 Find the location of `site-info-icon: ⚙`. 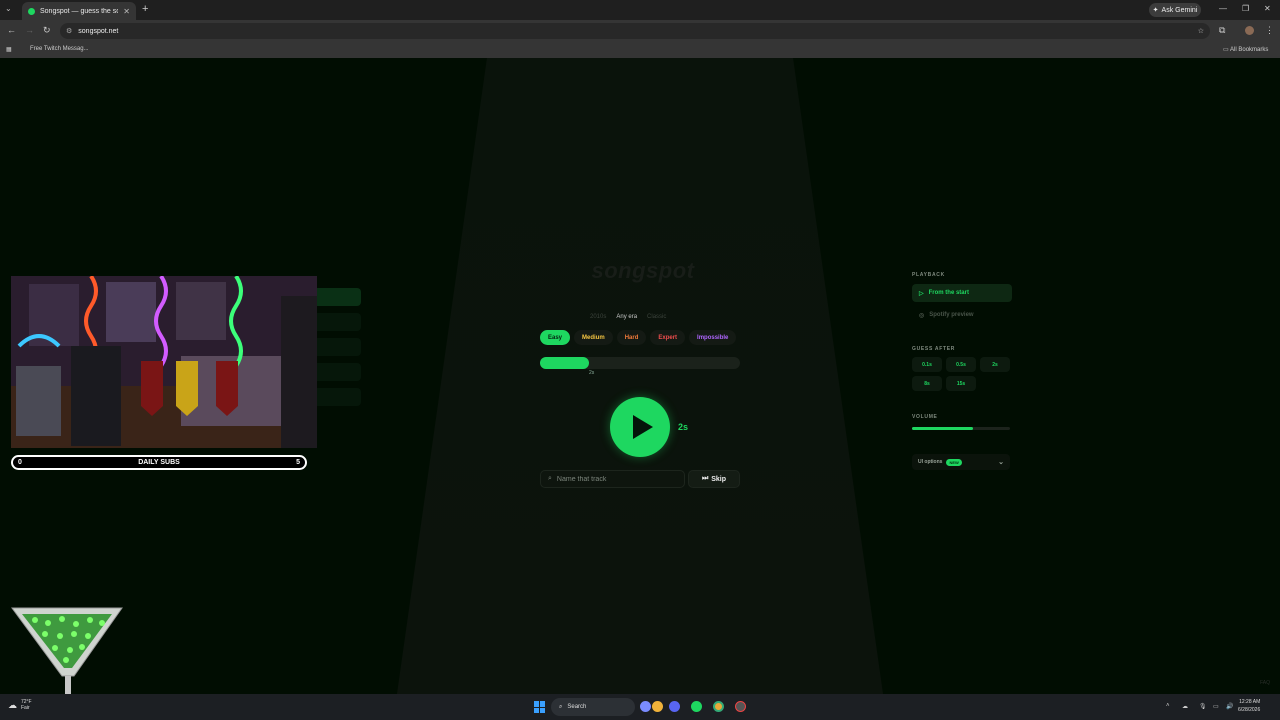

site-info-icon: ⚙ is located at coordinates (69, 31).